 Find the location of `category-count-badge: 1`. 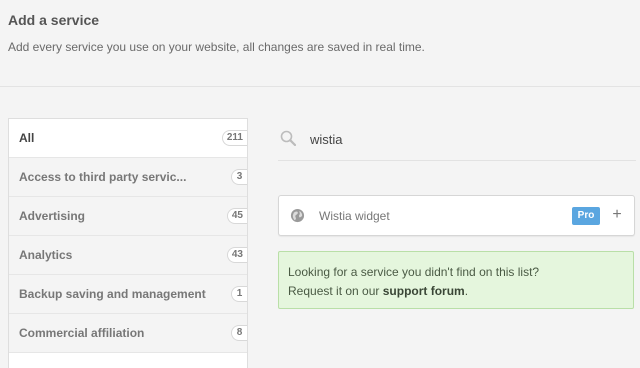

category-count-badge: 1 is located at coordinates (239, 294).